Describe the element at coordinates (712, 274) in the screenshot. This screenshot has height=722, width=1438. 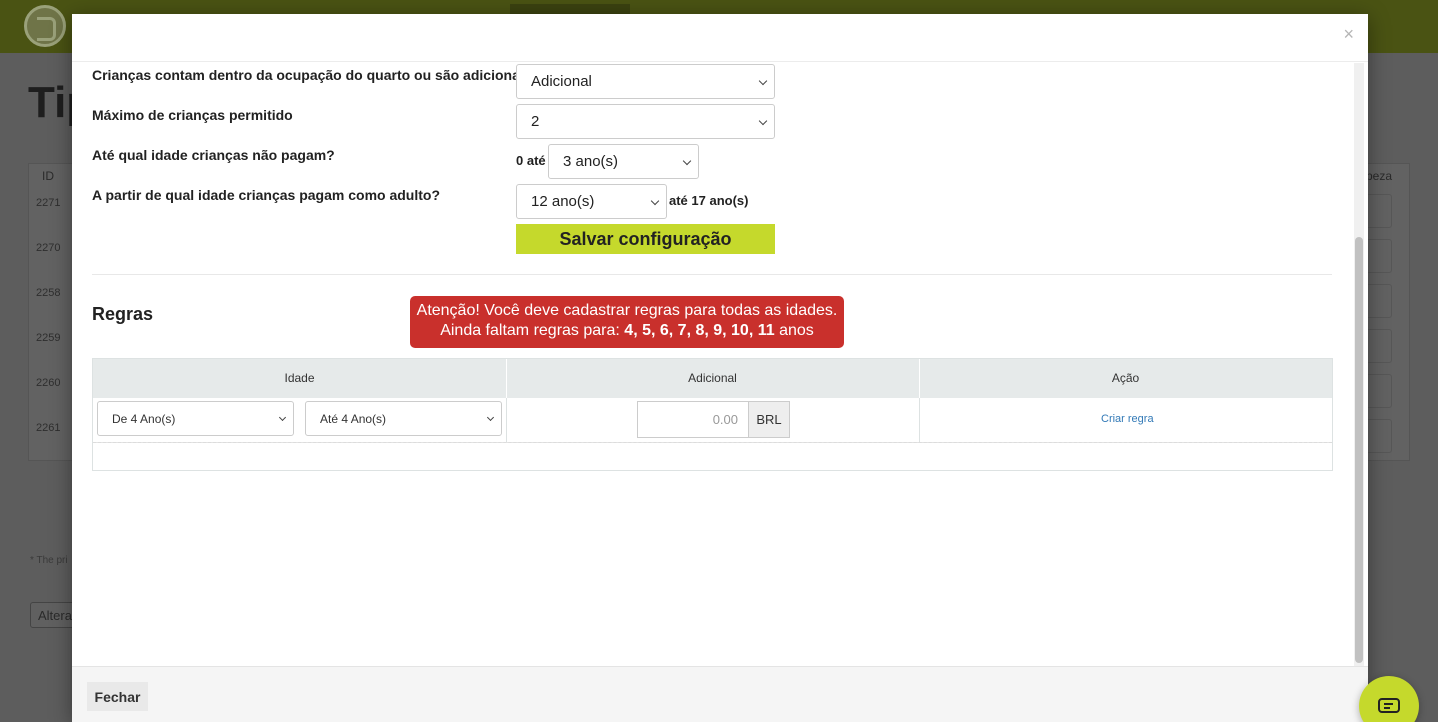
I see `section-divider` at that location.